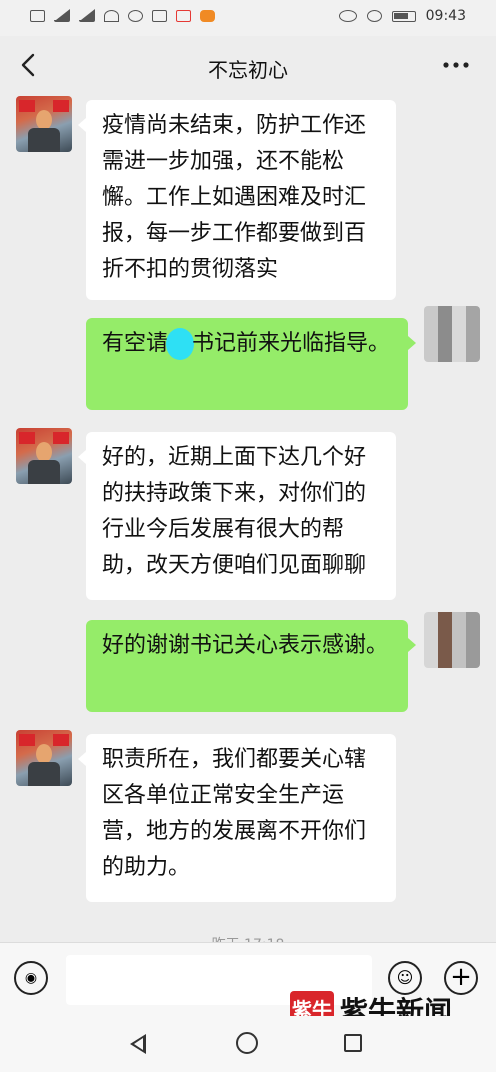 This screenshot has width=496, height=1072. I want to click on message-text: 好的谢谢书记关心表示感谢。, so click(245, 645).